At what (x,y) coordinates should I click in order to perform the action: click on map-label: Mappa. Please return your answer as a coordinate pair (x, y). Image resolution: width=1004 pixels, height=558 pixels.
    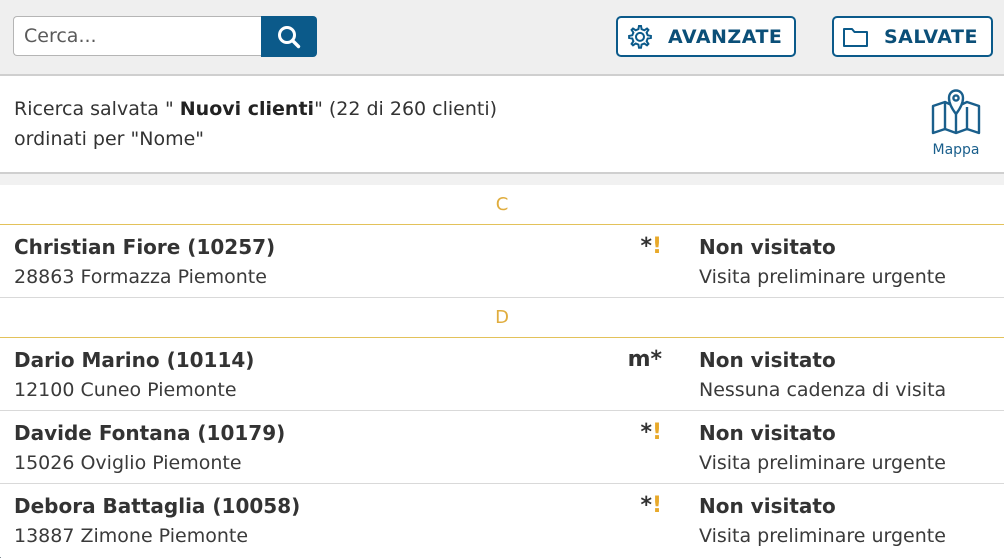
    Looking at the image, I should click on (956, 150).